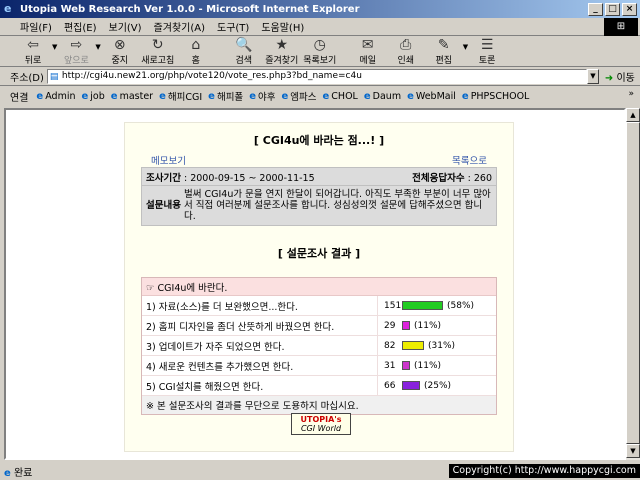  Describe the element at coordinates (262, 96) in the screenshot. I see `link-yahoo: e 야후` at that location.